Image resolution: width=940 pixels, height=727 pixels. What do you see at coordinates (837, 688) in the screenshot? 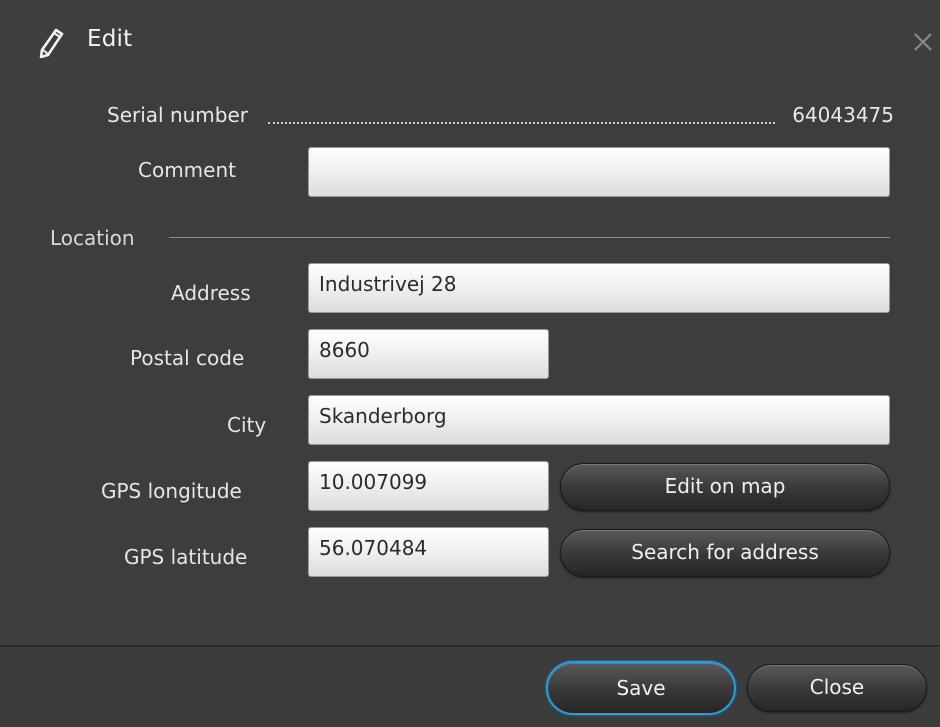
I see `close-button: Close` at bounding box center [837, 688].